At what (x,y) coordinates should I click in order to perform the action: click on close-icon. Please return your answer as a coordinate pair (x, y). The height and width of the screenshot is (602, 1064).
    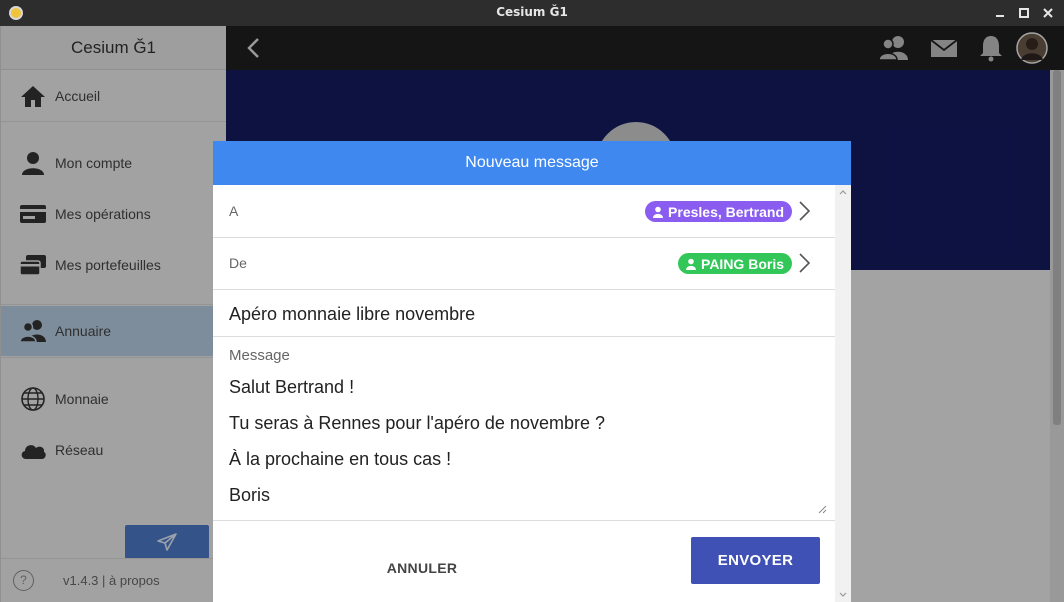
    Looking at the image, I should click on (1048, 13).